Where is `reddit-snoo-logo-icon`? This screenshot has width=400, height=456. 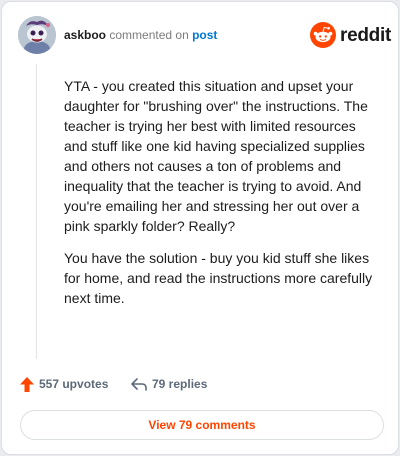 reddit-snoo-logo-icon is located at coordinates (323, 35).